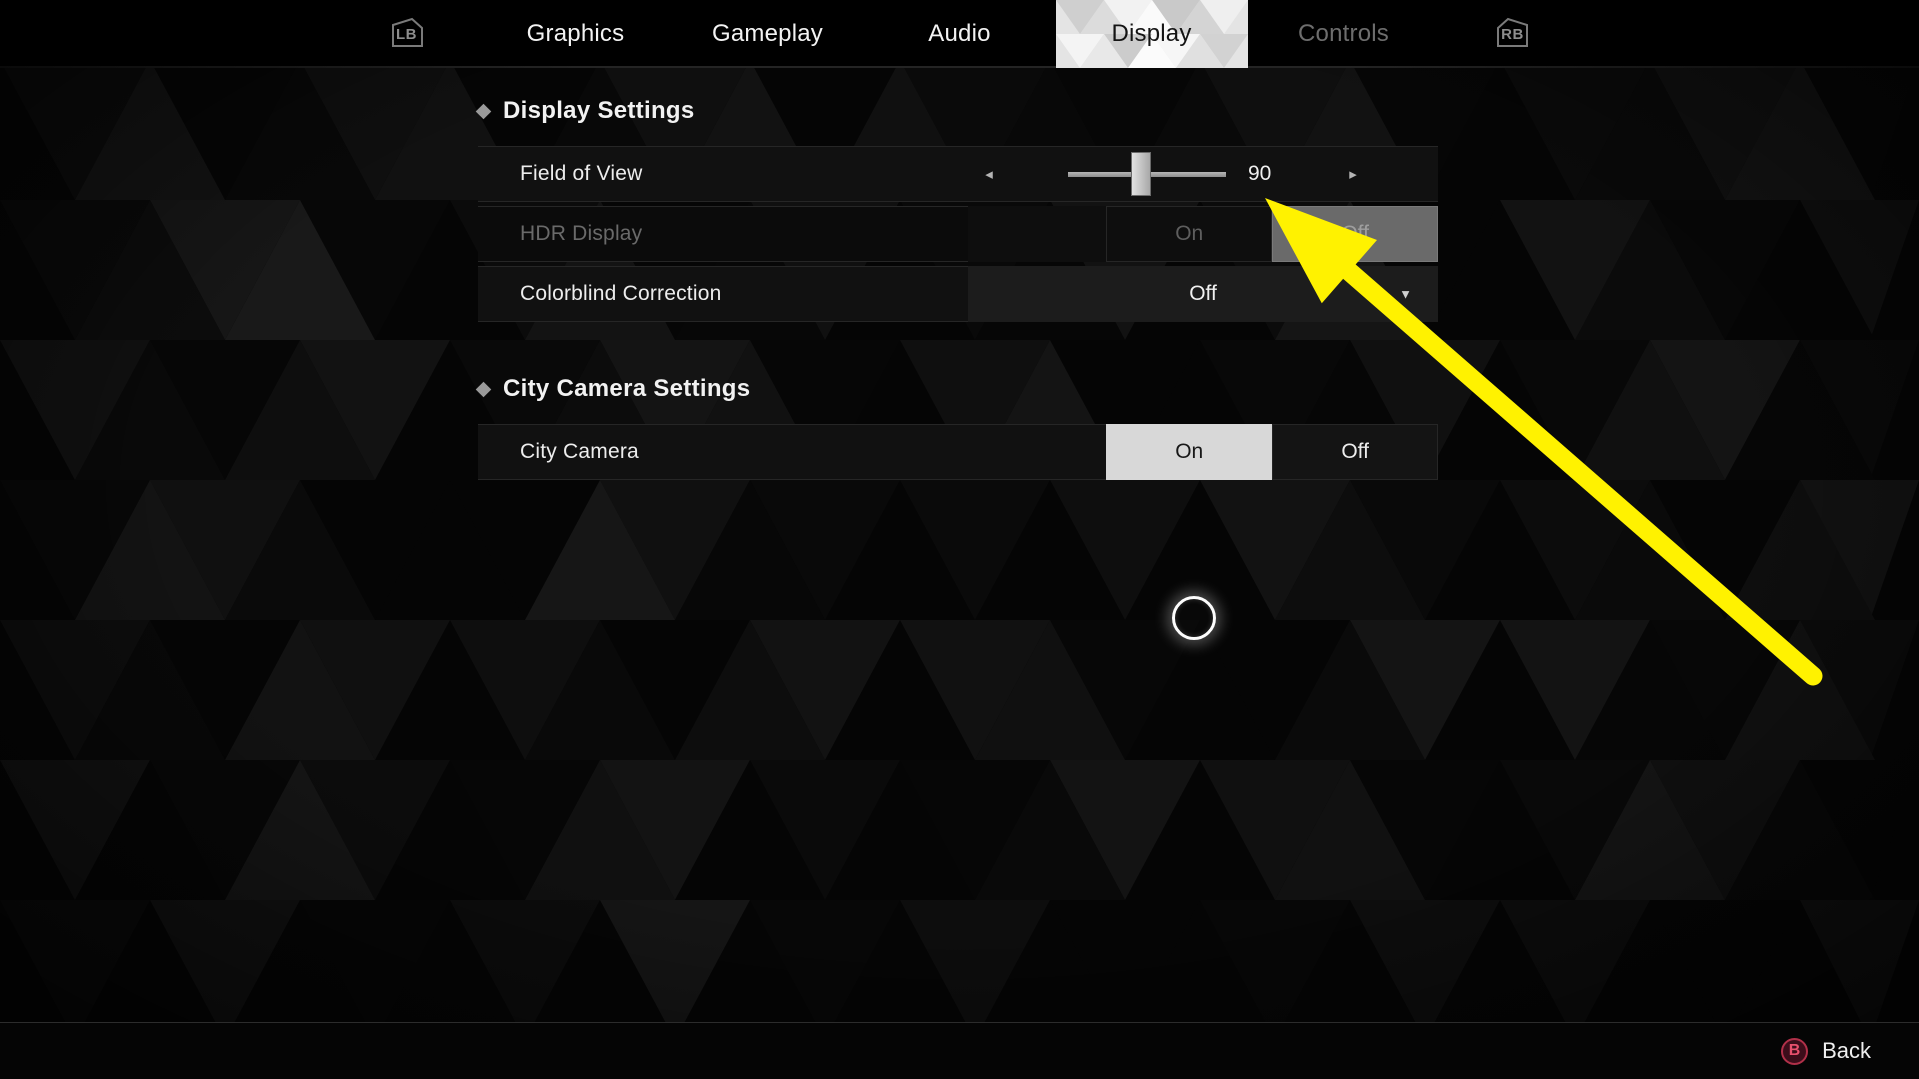  I want to click on hdr-display-control: On Off, so click(1203, 234).